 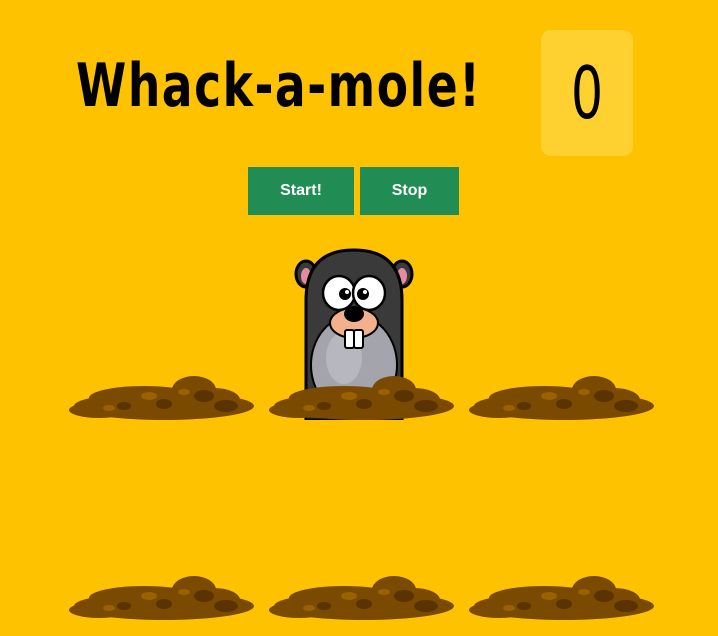 I want to click on start-button: Start!, so click(x=301, y=191).